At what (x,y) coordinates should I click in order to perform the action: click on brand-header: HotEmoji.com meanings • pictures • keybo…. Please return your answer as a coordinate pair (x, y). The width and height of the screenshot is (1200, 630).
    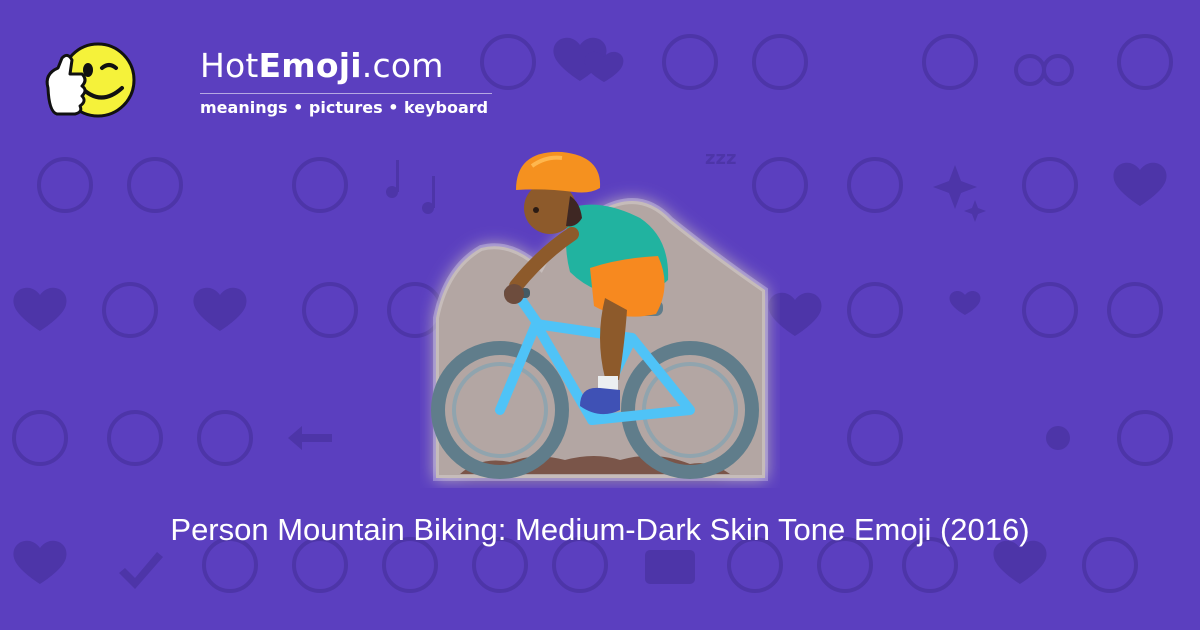
    Looking at the image, I should click on (266, 86).